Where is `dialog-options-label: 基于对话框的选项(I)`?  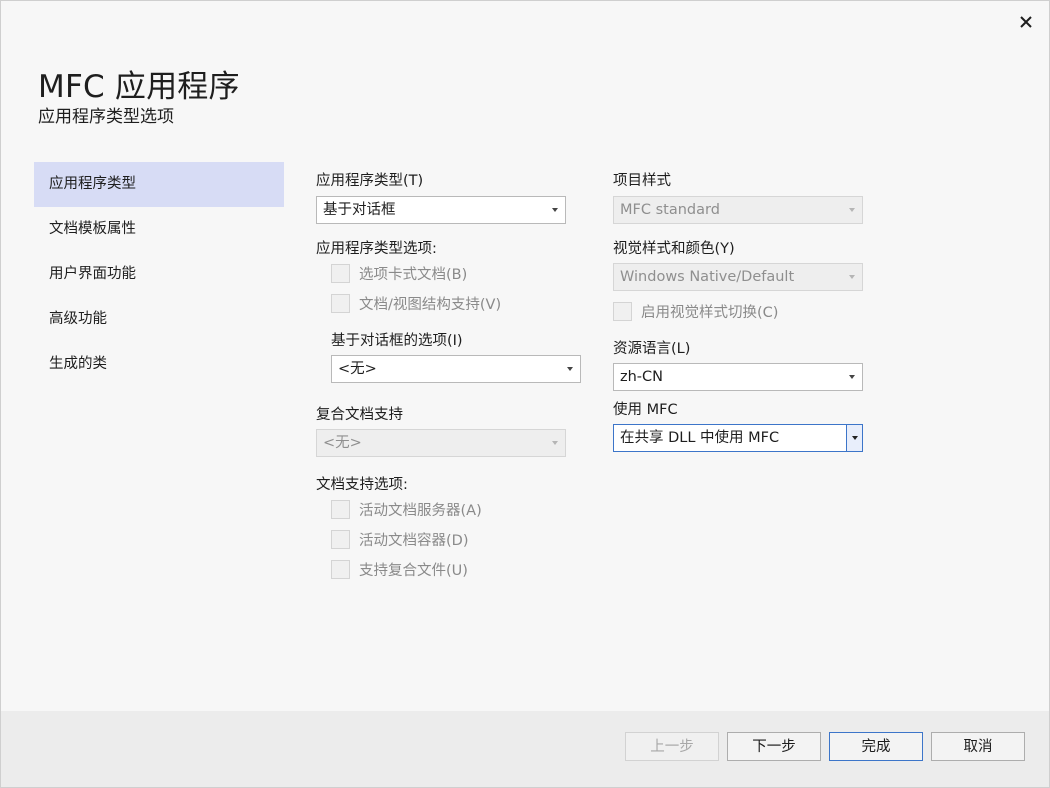 dialog-options-label: 基于对话框的选项(I) is located at coordinates (397, 341).